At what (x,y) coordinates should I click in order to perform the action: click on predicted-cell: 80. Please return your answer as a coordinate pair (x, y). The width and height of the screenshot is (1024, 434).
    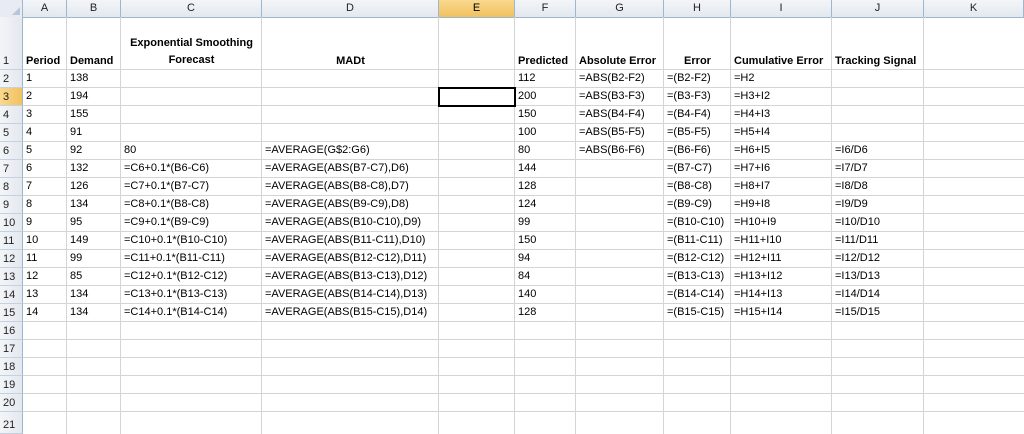
    Looking at the image, I should click on (522, 150).